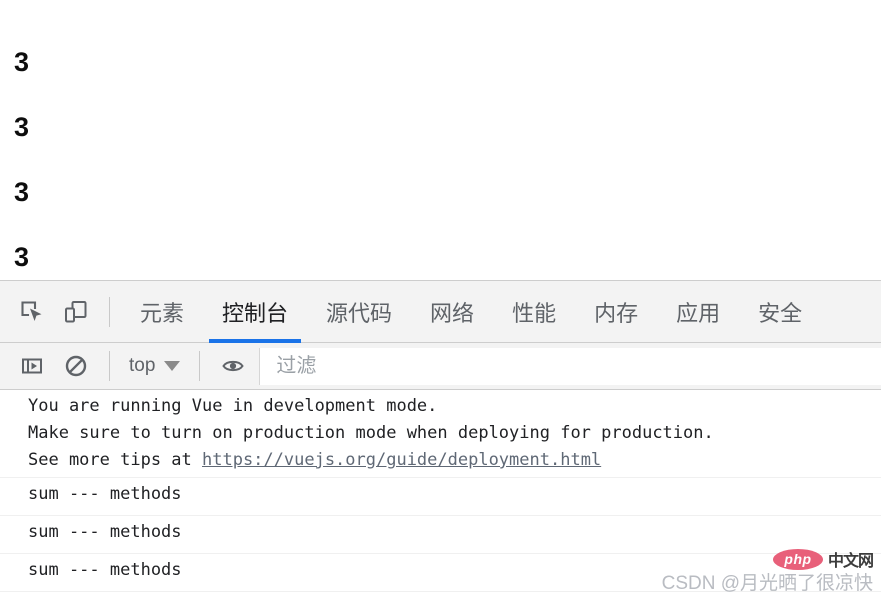 The height and width of the screenshot is (601, 881). I want to click on devtools-tabbar: 元素 控制台 源代码 网络 性能 内存 应用 安全, so click(440, 312).